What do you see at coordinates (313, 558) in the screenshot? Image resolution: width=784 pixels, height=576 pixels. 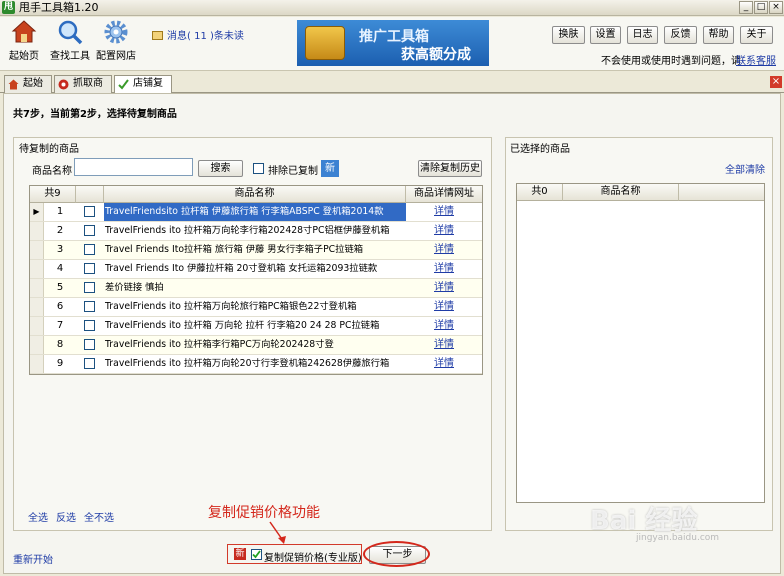 I see `copy-promo-price-label: 复制促销价格(专业版)` at bounding box center [313, 558].